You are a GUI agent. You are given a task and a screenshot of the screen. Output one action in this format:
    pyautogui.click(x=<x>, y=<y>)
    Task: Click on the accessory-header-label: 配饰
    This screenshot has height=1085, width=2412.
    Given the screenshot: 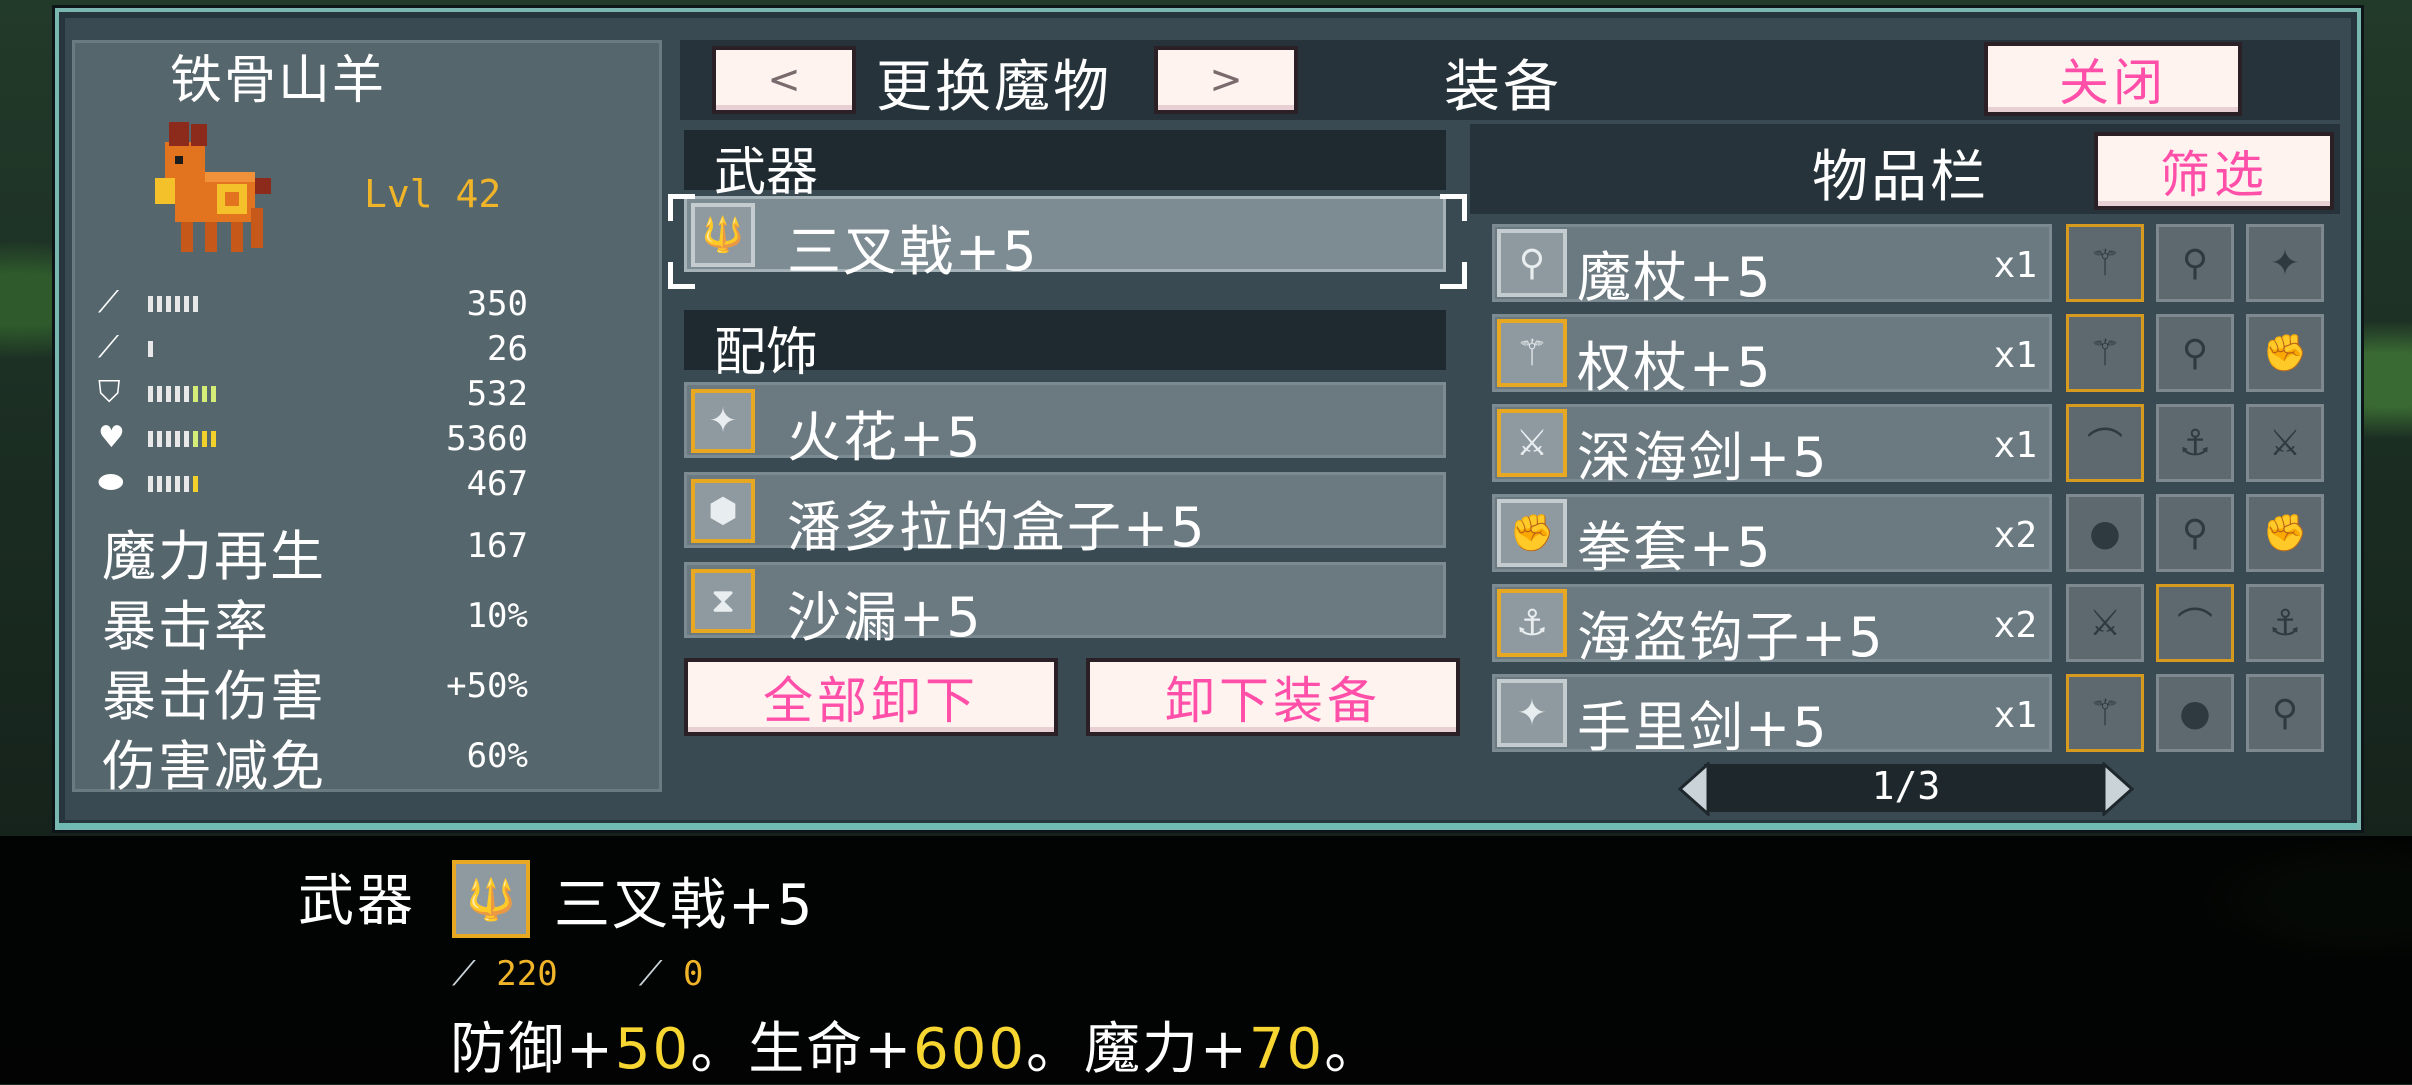 What is the action you would take?
    pyautogui.click(x=766, y=353)
    